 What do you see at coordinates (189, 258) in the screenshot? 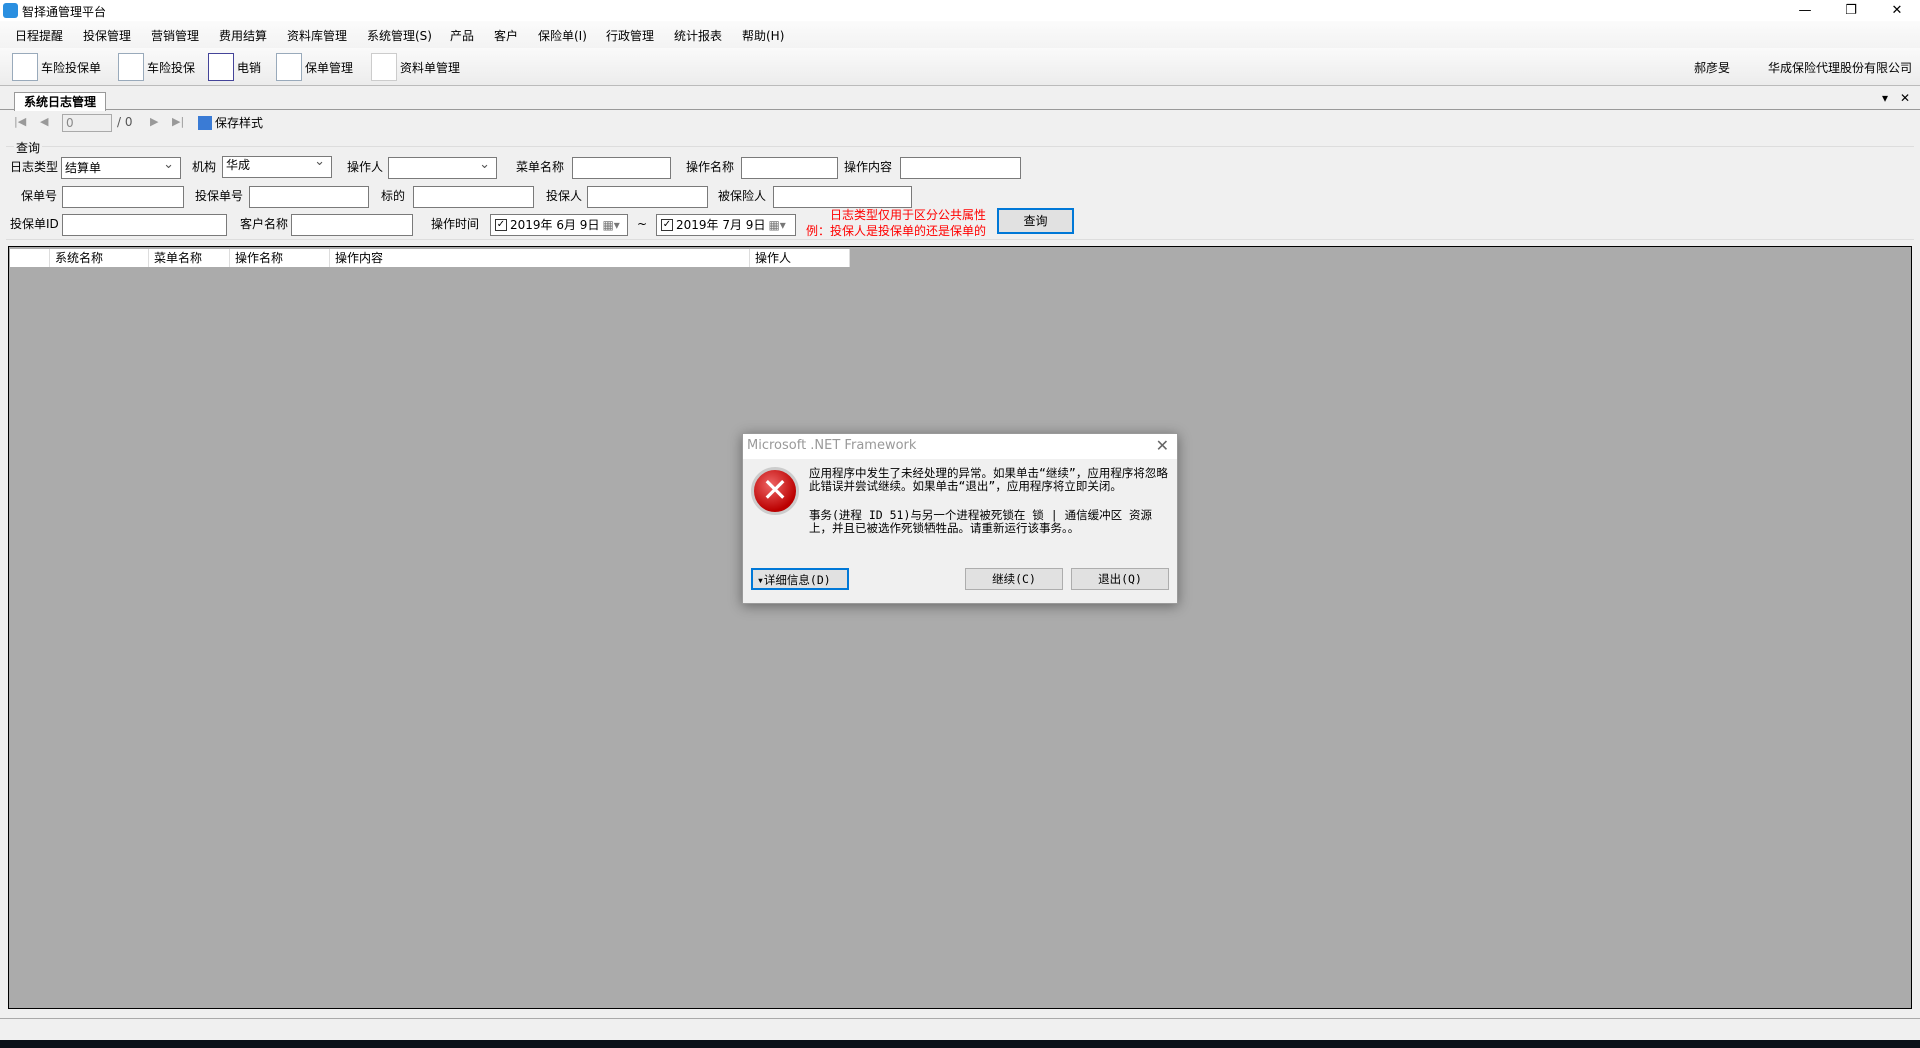
I see `column-header-menu: 菜单名称` at bounding box center [189, 258].